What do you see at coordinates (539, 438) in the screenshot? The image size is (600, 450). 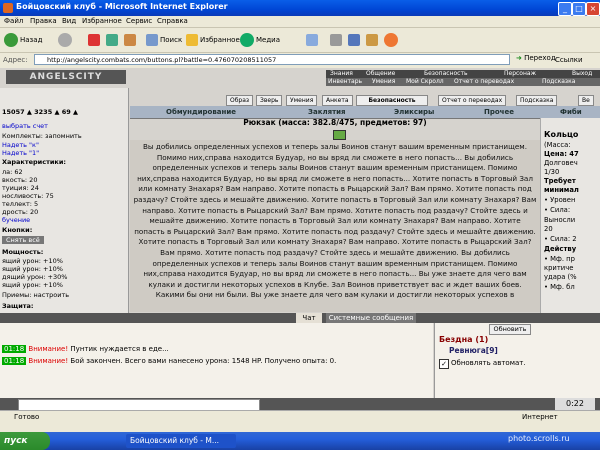 I see `watermark: photo.scrolls.ru` at bounding box center [539, 438].